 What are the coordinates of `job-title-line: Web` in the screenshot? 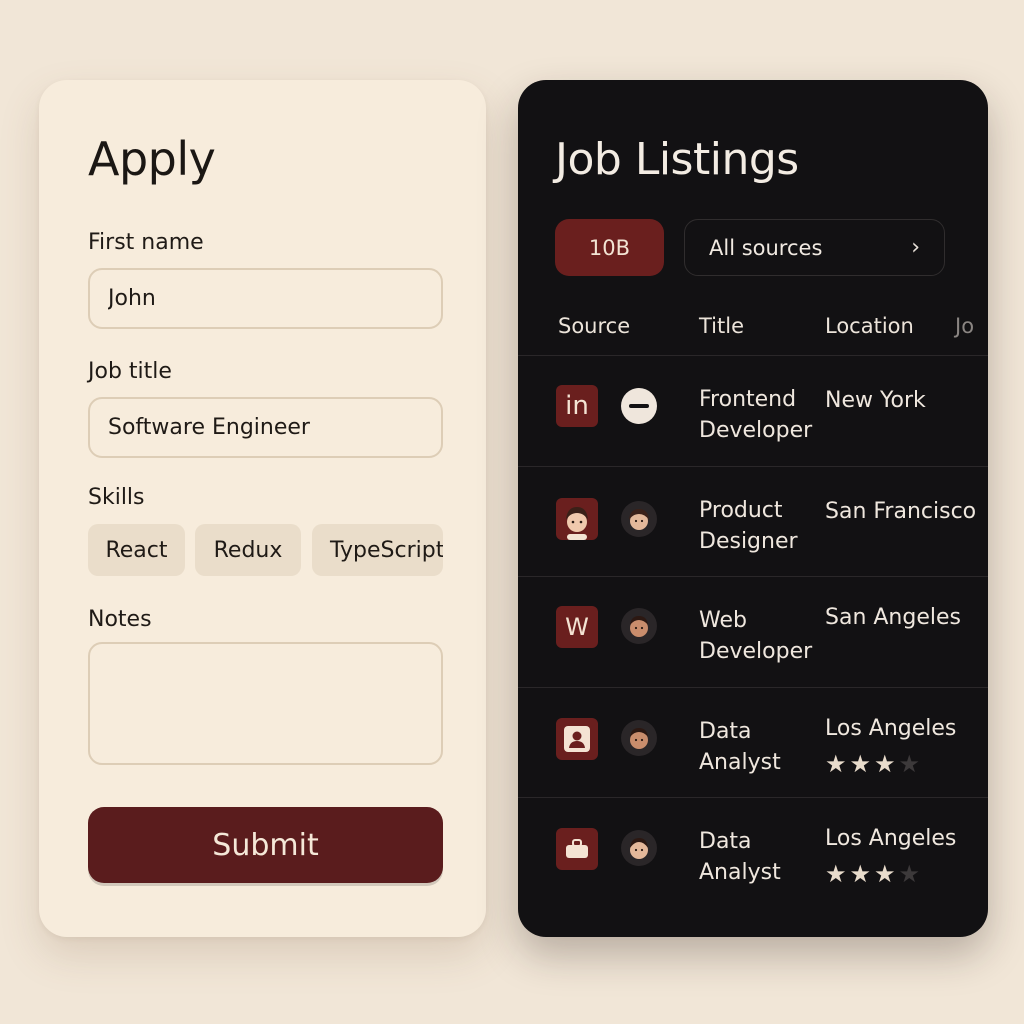 It's located at (723, 620).